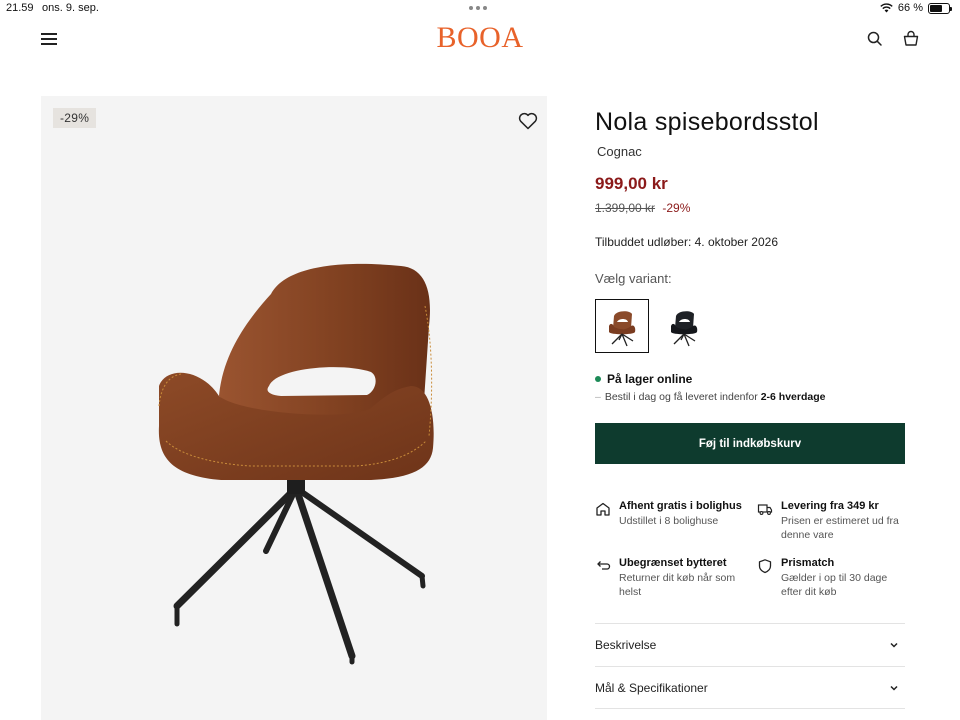 The width and height of the screenshot is (960, 720). Describe the element at coordinates (911, 39) in the screenshot. I see `cart-icon` at that location.